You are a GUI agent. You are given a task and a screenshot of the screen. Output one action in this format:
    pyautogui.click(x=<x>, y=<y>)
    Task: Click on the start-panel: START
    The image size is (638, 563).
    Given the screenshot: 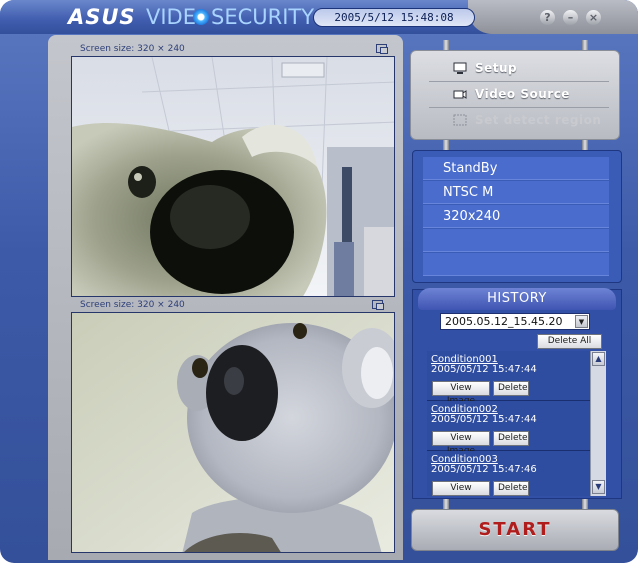 What is the action you would take?
    pyautogui.click(x=515, y=530)
    